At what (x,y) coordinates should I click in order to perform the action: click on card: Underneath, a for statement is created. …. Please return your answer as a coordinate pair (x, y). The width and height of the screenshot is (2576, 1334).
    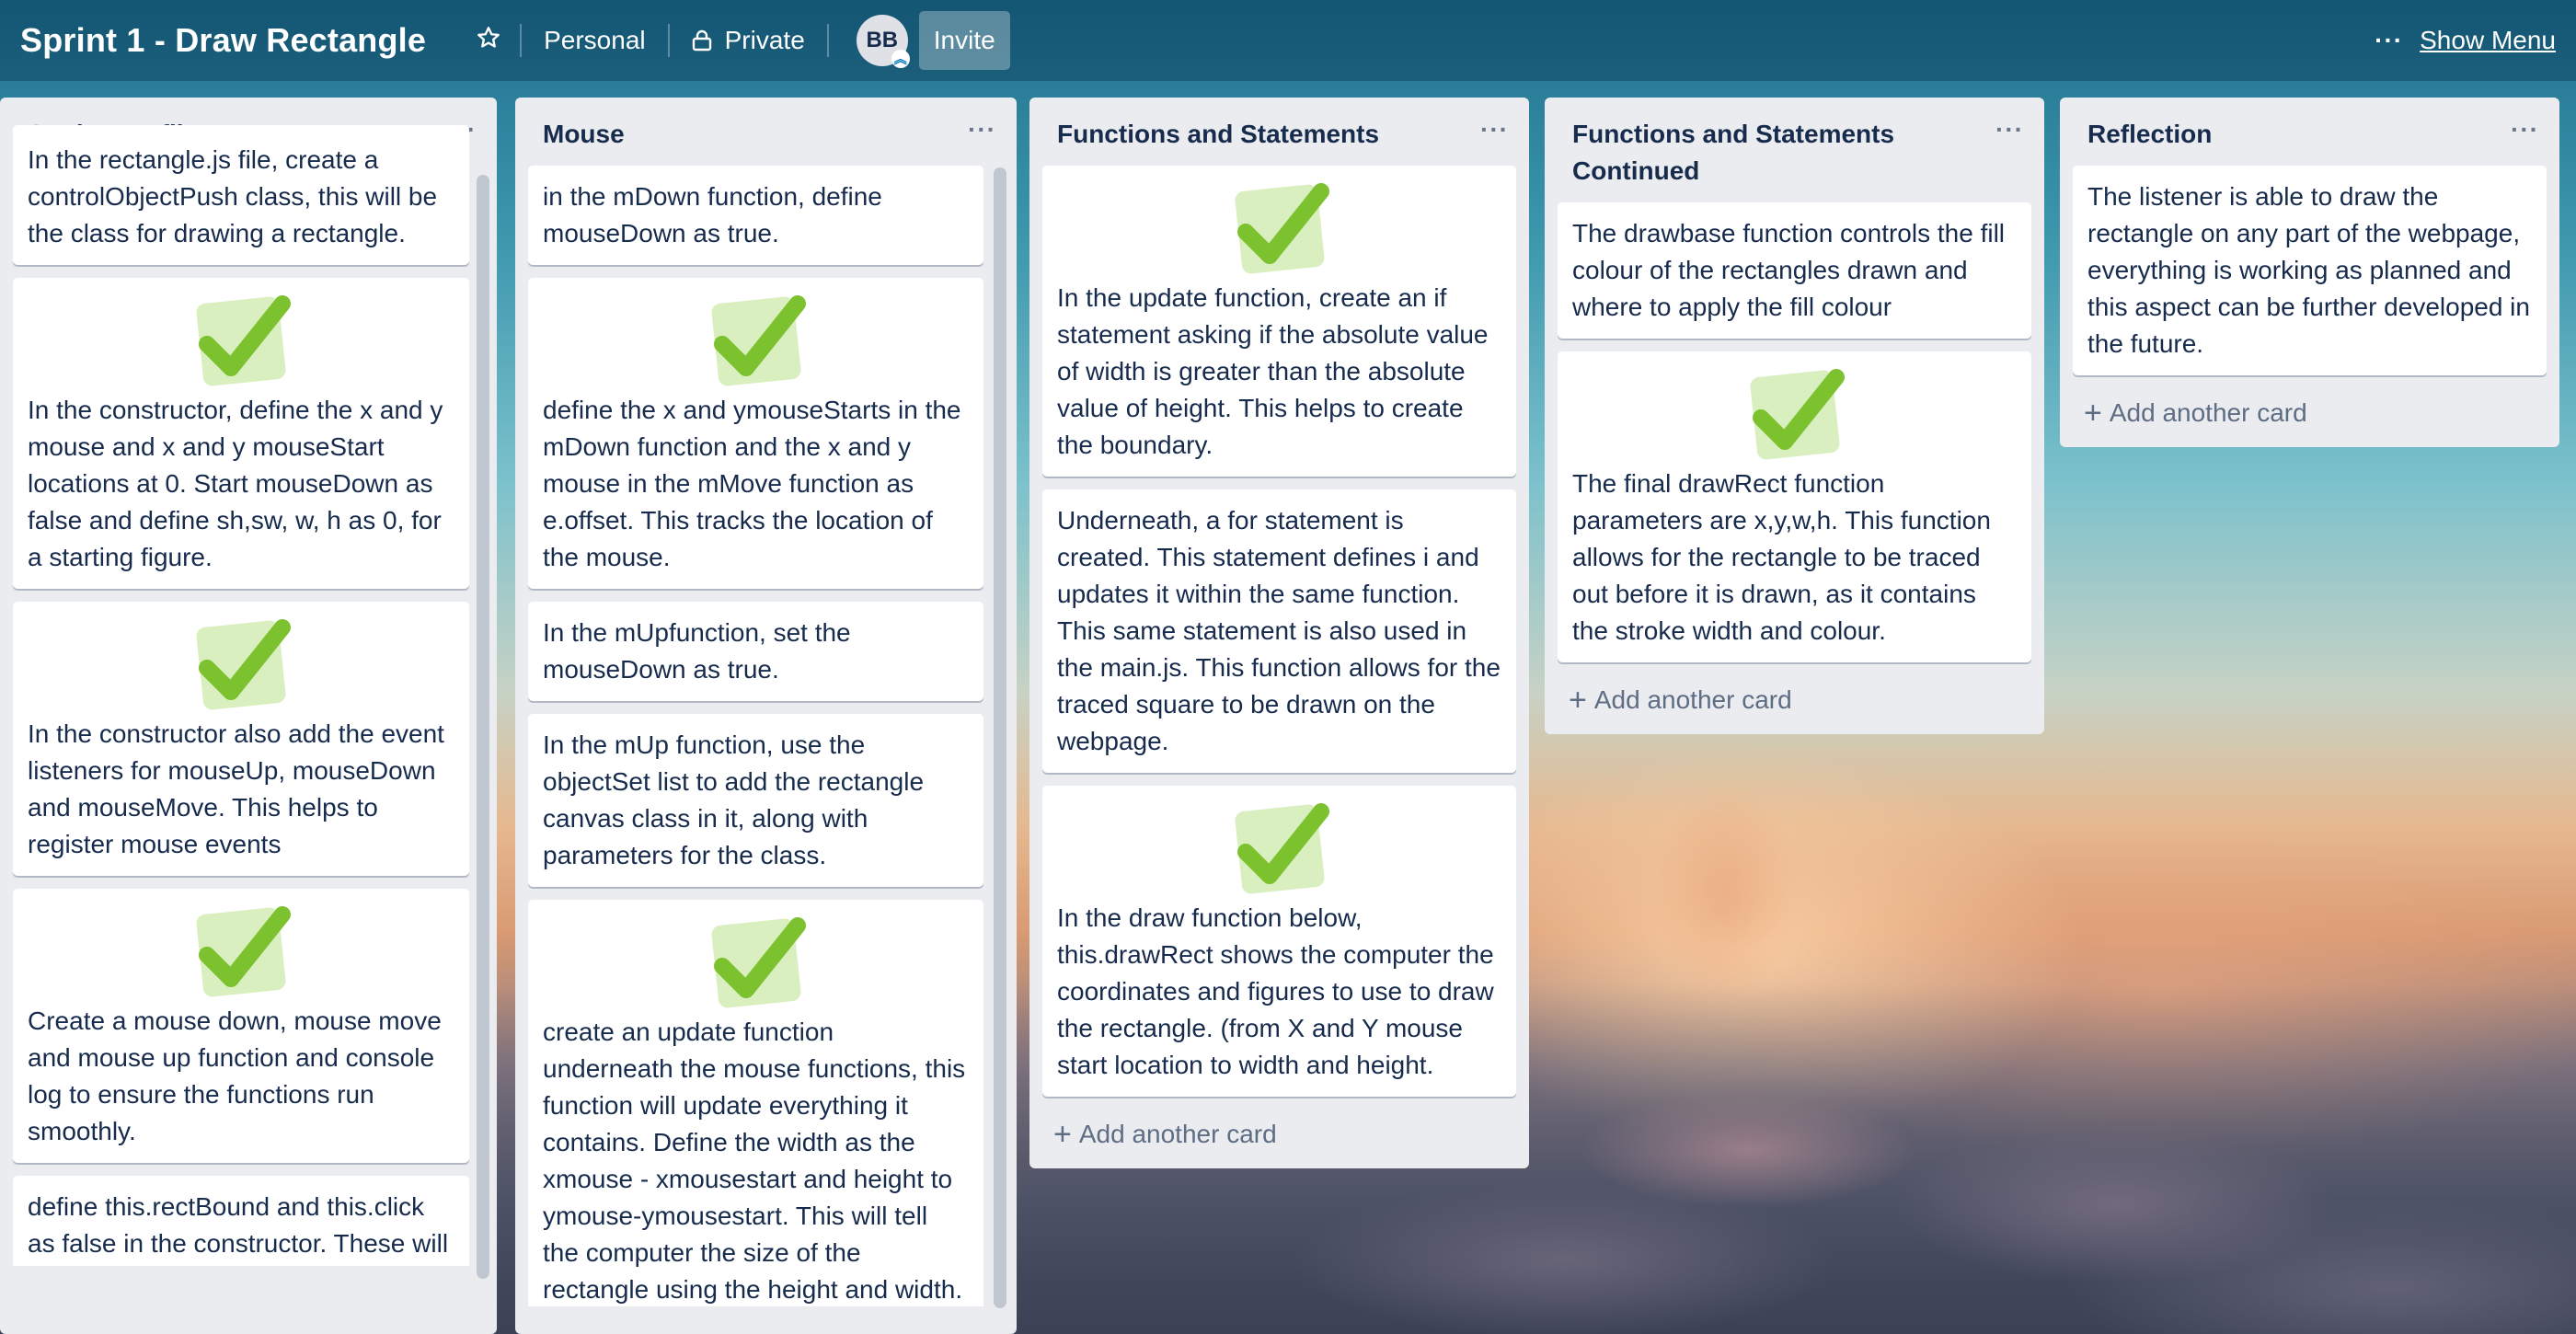
    Looking at the image, I should click on (1279, 631).